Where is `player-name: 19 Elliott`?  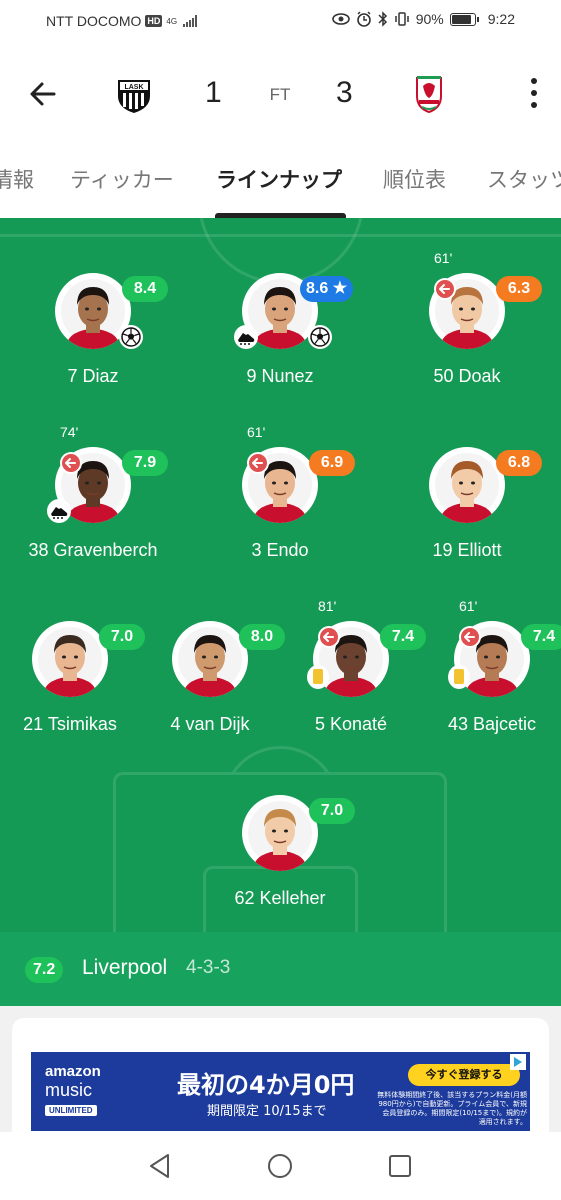
player-name: 19 Elliott is located at coordinates (467, 550).